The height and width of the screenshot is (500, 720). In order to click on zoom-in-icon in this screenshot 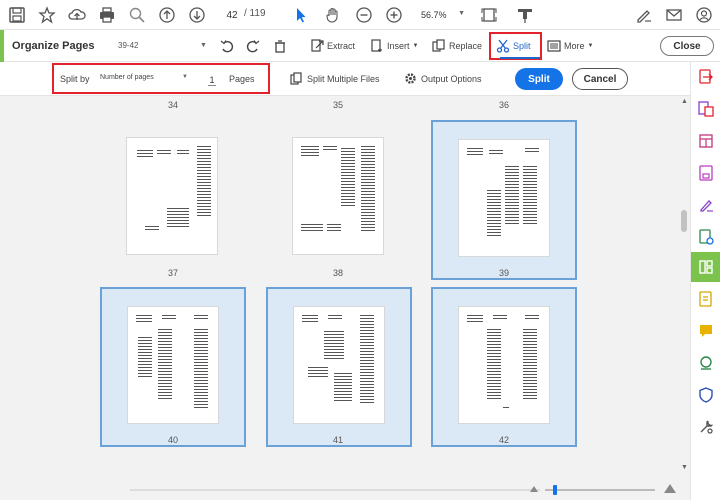, I will do `click(394, 15)`.